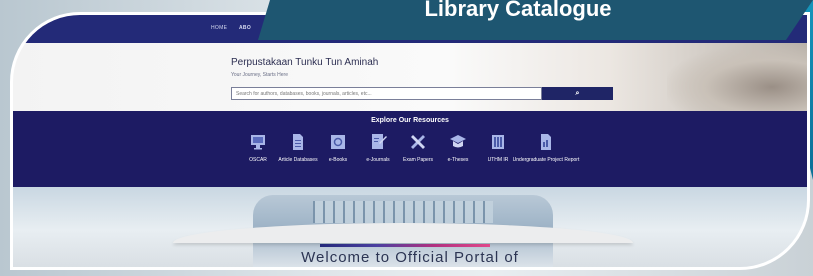 Image resolution: width=813 pixels, height=276 pixels. I want to click on building-windows, so click(403, 212).